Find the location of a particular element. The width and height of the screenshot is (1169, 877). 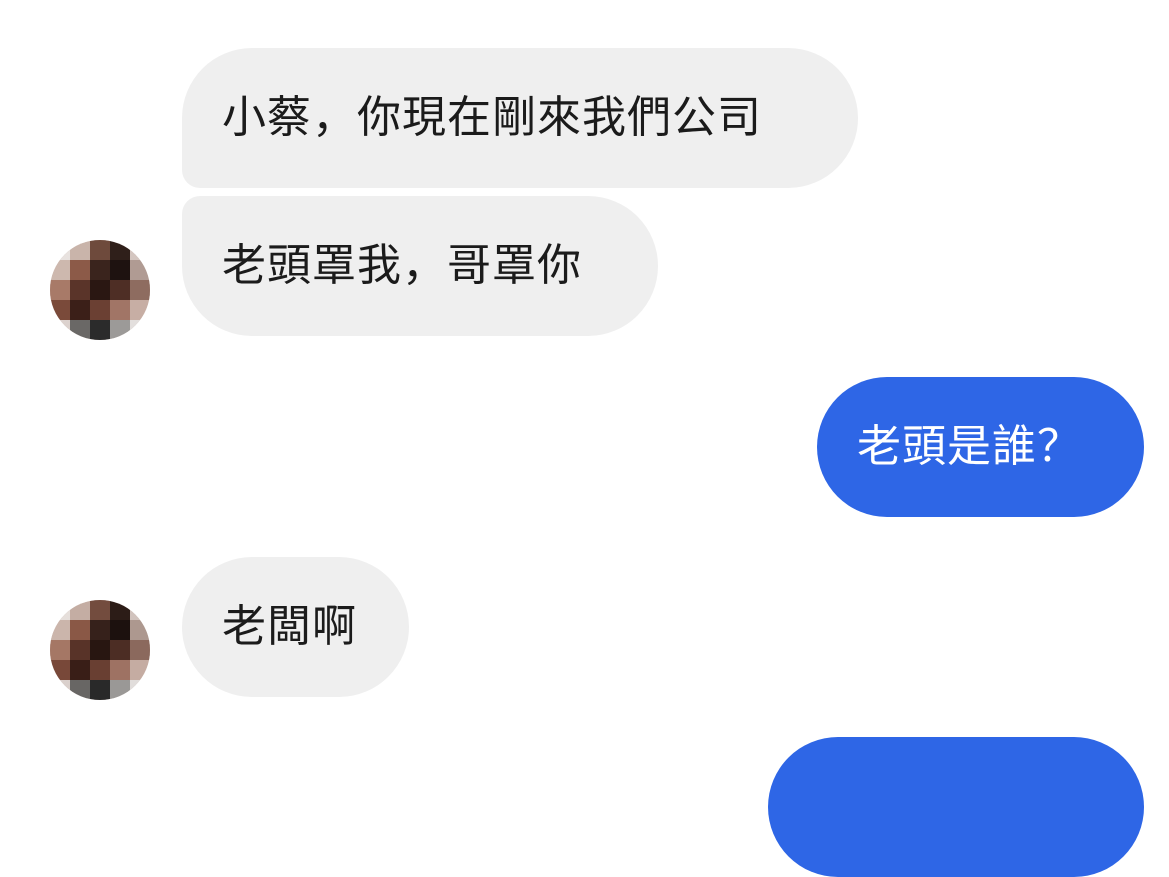

message-bubble-incoming: 老頭罩我，哥罩你 is located at coordinates (420, 266).